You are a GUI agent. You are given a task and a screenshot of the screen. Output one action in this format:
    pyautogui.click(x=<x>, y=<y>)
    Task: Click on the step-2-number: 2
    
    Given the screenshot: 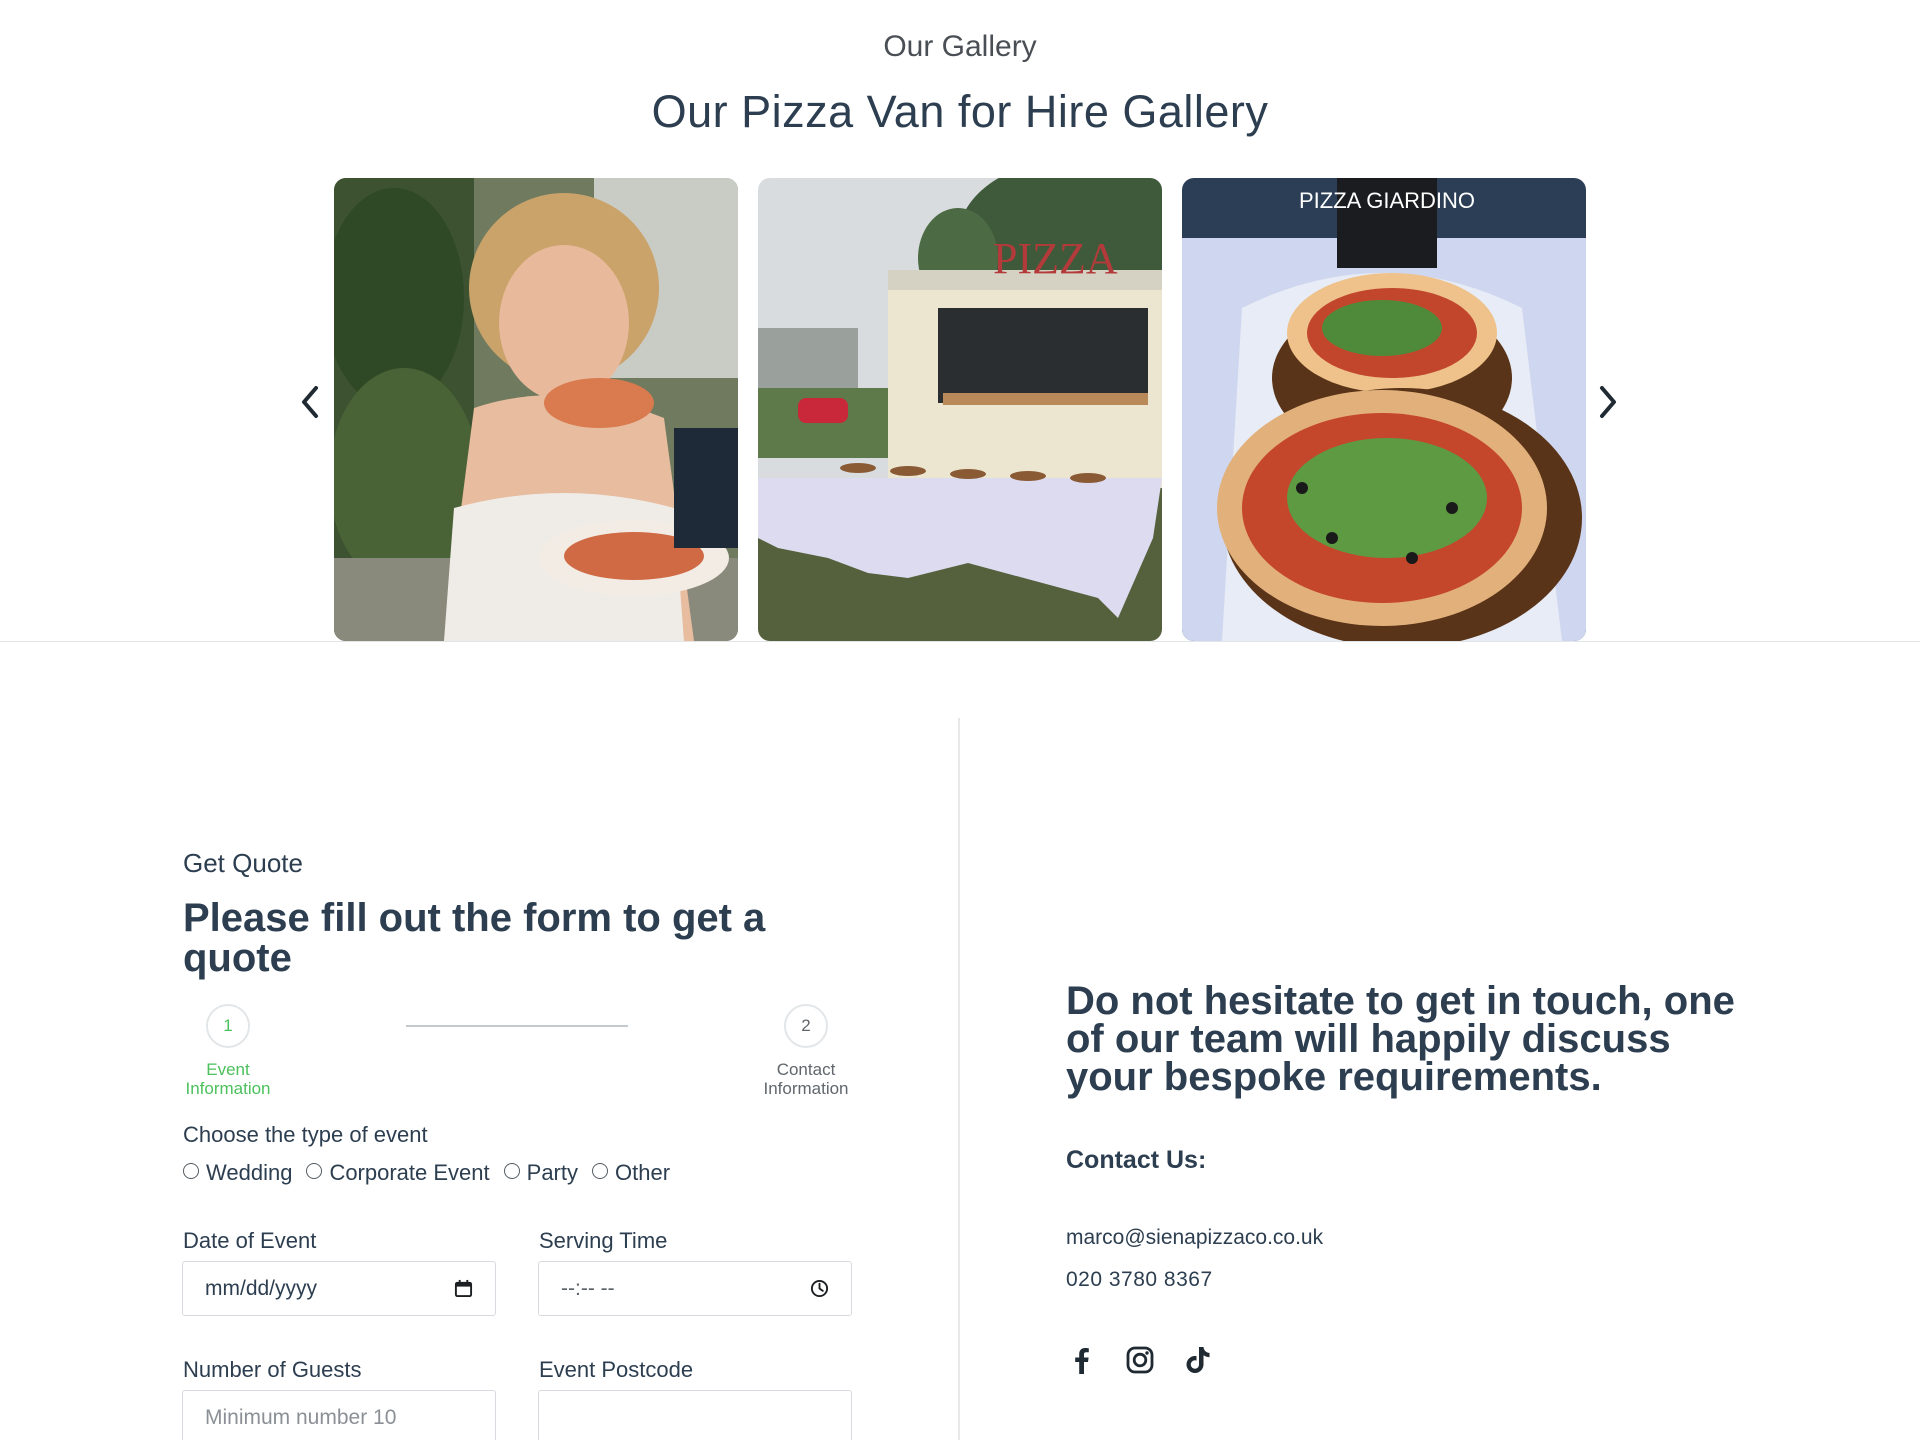 What is the action you would take?
    pyautogui.click(x=806, y=1025)
    